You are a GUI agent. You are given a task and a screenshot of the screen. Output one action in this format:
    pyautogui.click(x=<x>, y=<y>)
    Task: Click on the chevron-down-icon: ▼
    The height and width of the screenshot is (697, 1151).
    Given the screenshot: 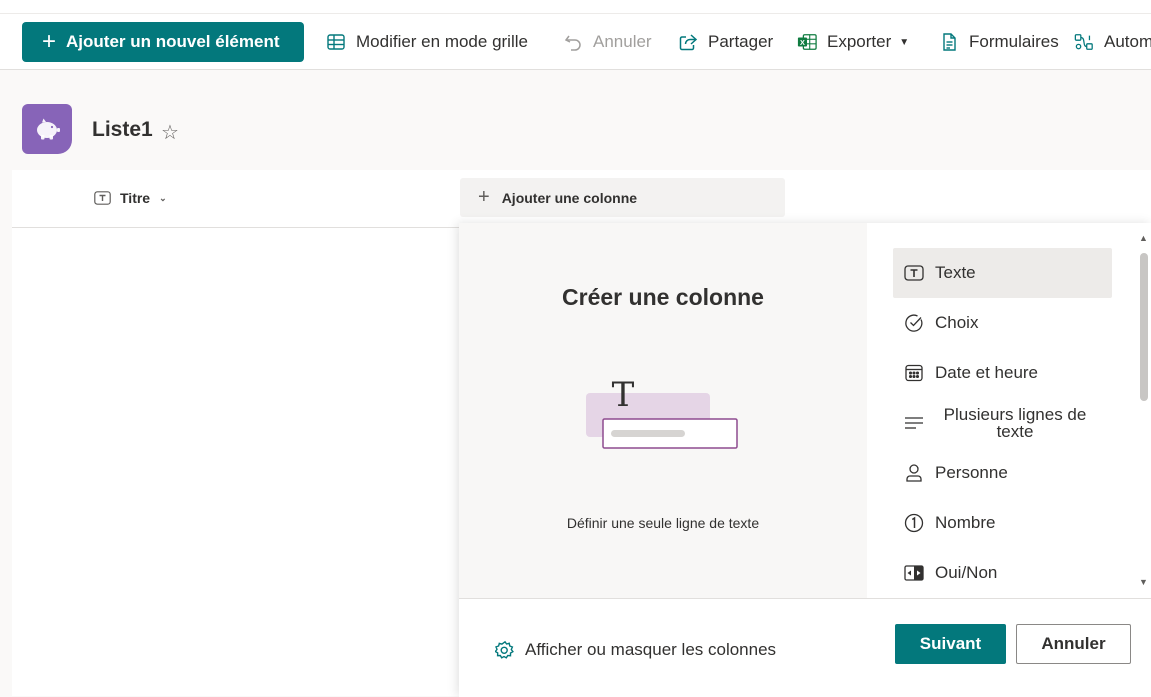 What is the action you would take?
    pyautogui.click(x=904, y=42)
    